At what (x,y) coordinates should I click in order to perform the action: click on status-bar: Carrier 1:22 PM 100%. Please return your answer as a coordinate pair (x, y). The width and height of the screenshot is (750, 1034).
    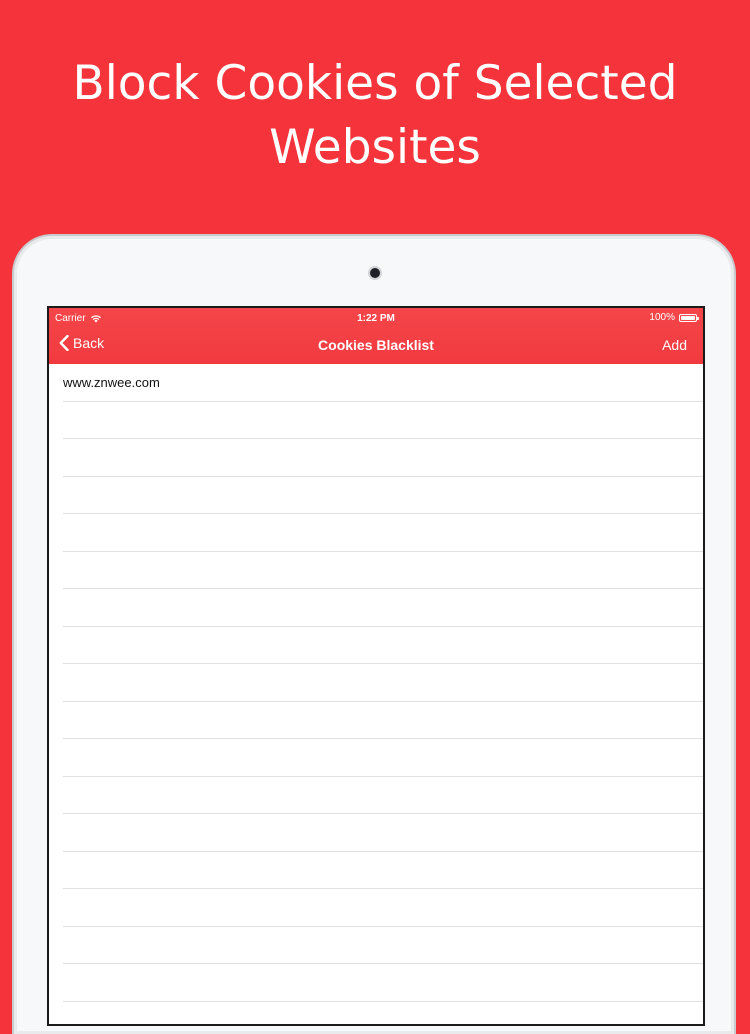
    Looking at the image, I should click on (376, 318).